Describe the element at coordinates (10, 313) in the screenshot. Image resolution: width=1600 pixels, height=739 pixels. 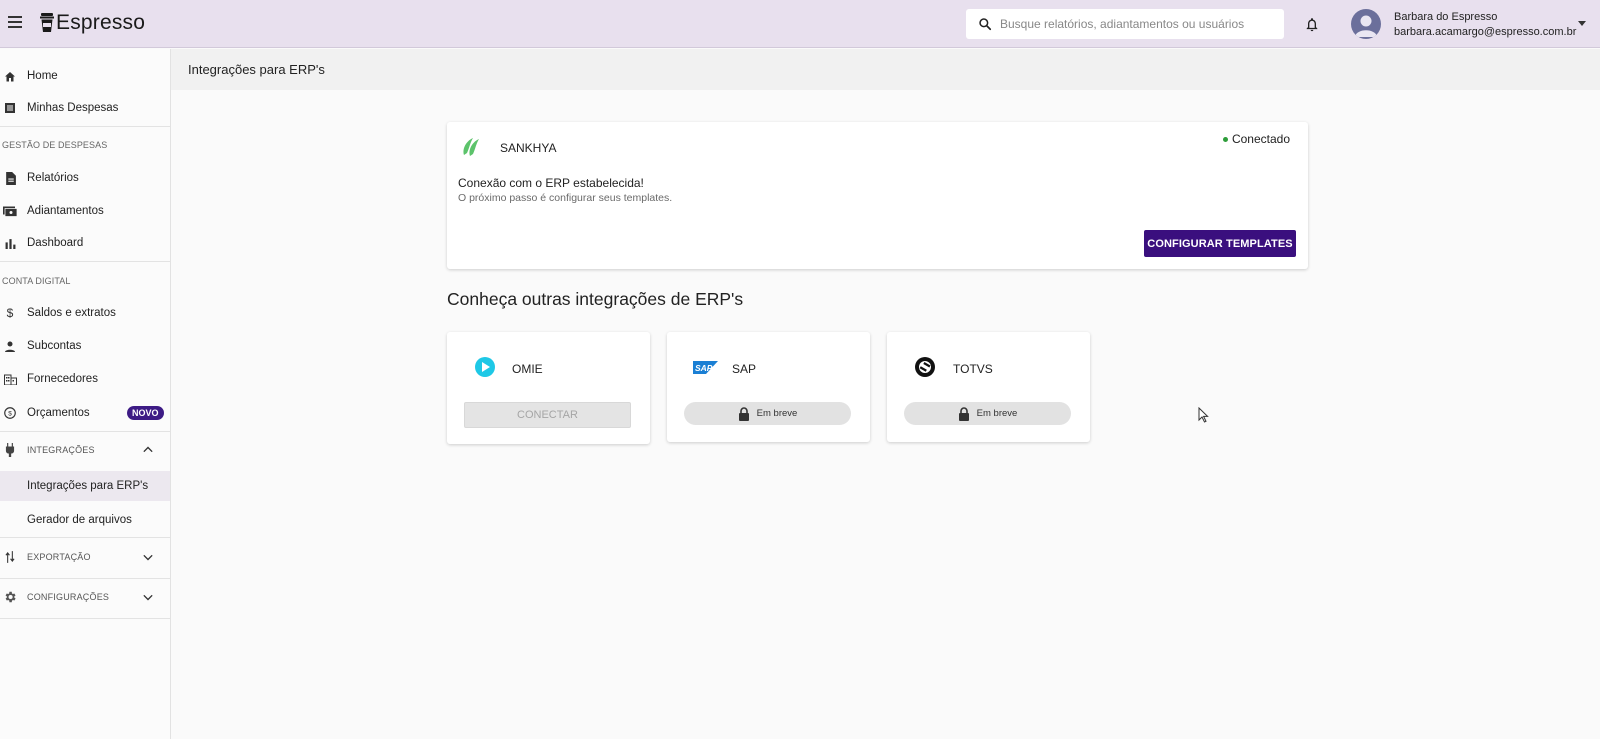
I see `dollar-icon: $` at that location.